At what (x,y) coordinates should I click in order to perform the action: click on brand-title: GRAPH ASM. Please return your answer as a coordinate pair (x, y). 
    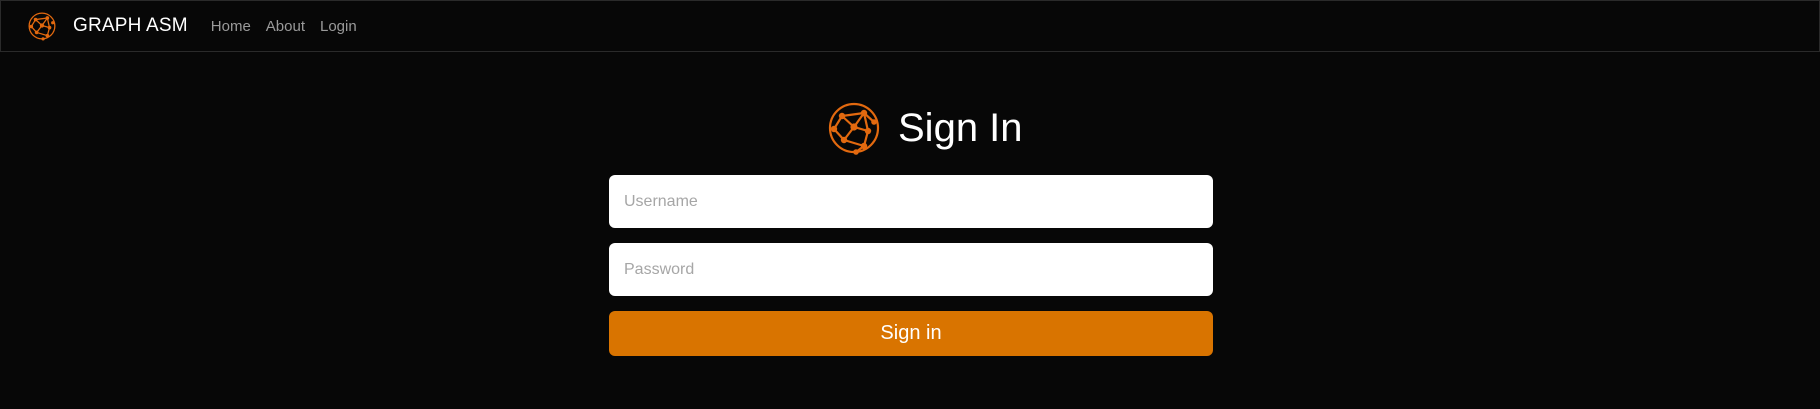
    Looking at the image, I should click on (130, 25).